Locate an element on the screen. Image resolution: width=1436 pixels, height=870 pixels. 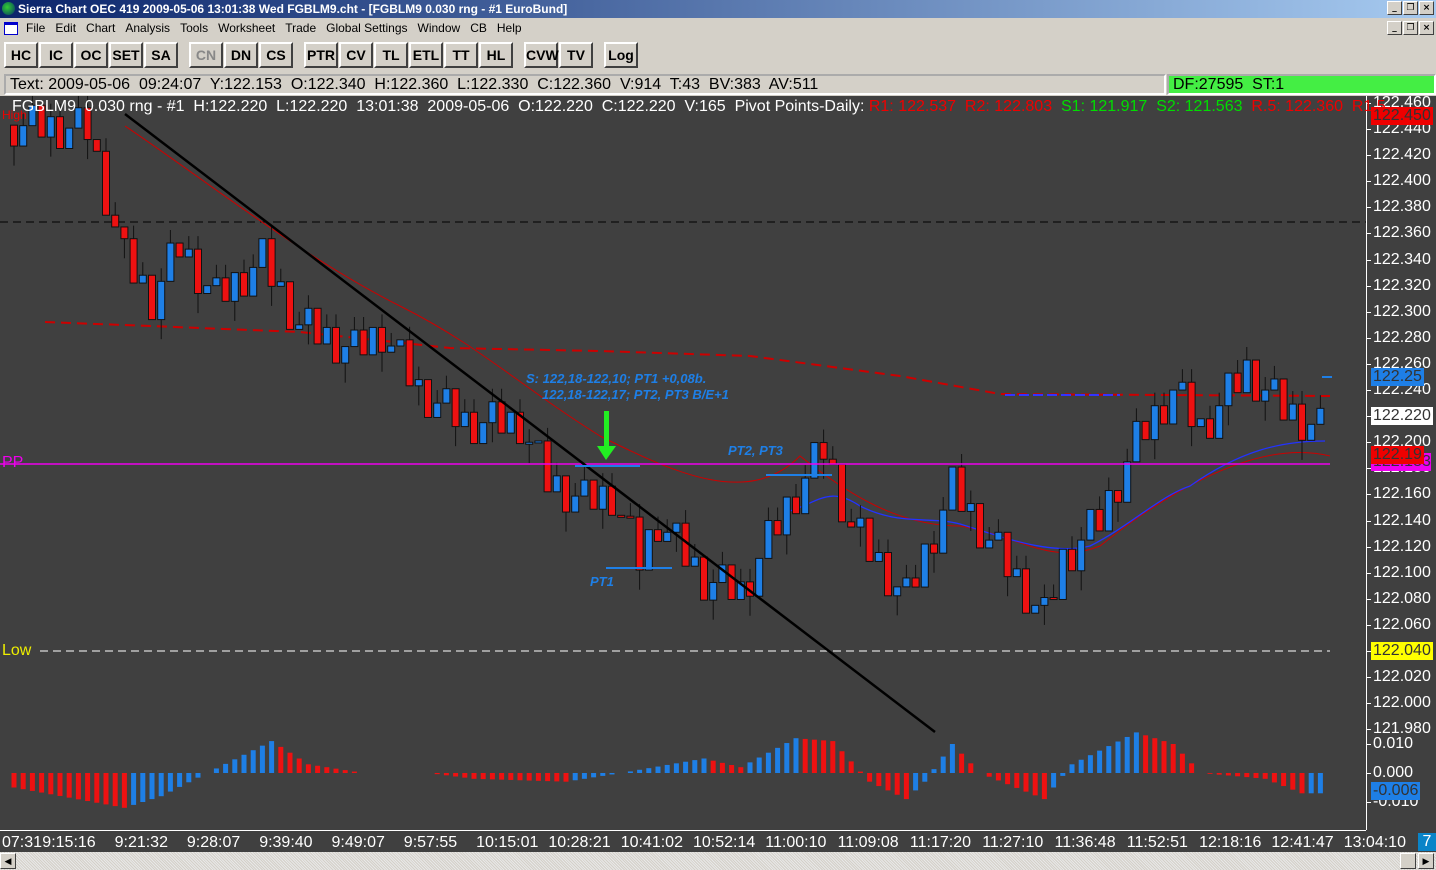
restore-button: ❐ is located at coordinates (1410, 8).